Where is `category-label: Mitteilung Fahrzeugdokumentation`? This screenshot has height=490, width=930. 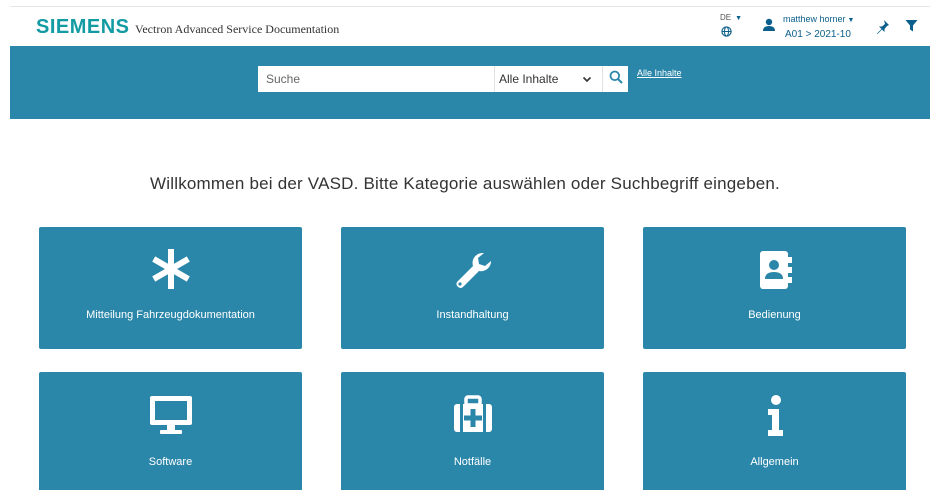
category-label: Mitteilung Fahrzeugdokumentation is located at coordinates (170, 315).